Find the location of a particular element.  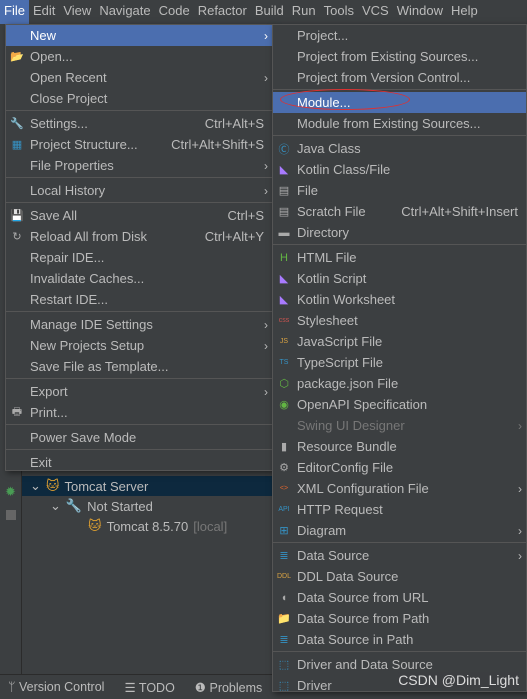

menu-item-kotlin-worksheet: ◣ Kotlin Worksheet is located at coordinates (399, 299).